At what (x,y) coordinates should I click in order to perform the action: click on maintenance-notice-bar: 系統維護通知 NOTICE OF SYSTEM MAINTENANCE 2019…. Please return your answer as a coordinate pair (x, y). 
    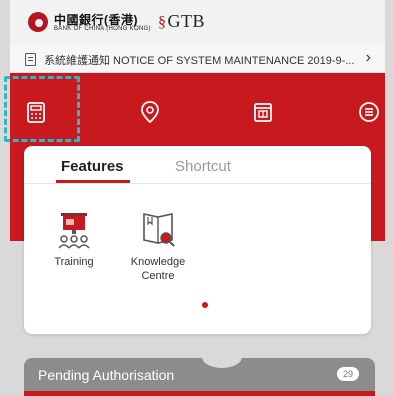
    Looking at the image, I should click on (197, 59).